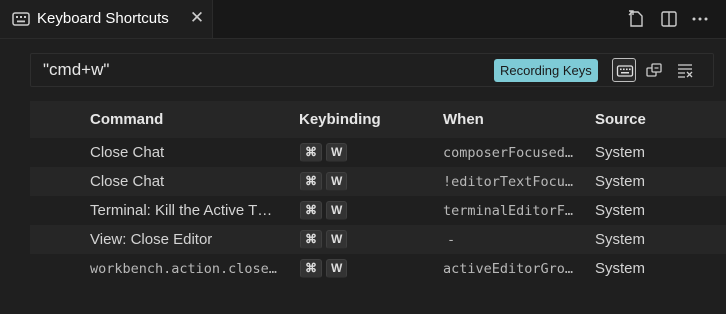  I want to click on clear-filter-icon, so click(685, 71).